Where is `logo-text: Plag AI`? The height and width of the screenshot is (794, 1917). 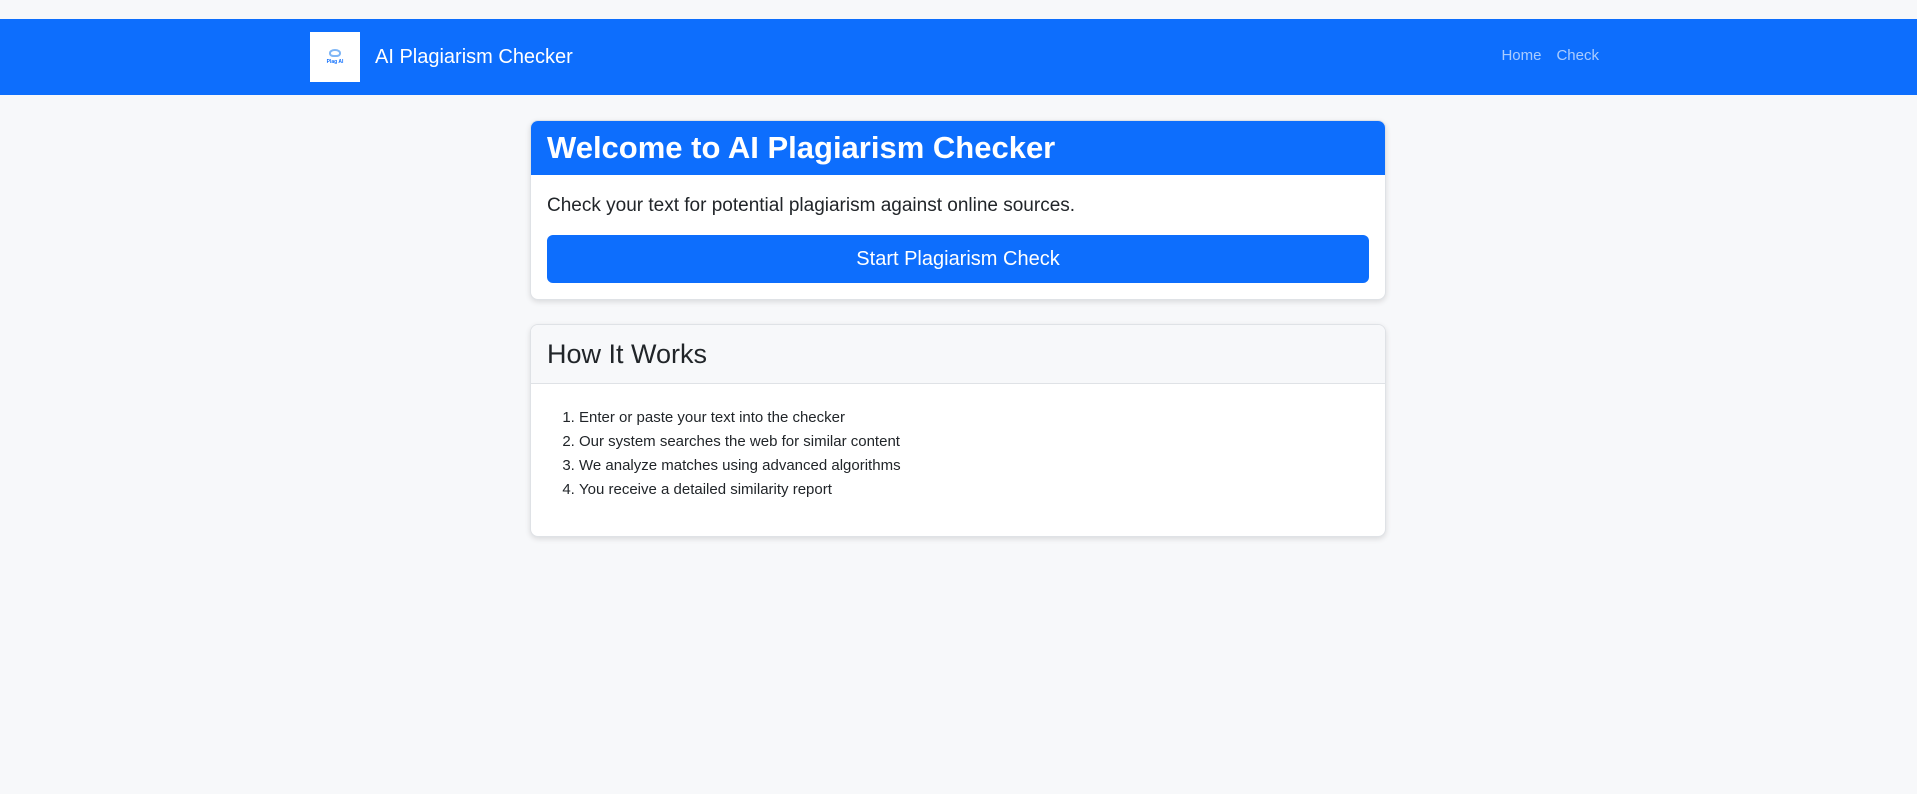
logo-text: Plag AI is located at coordinates (335, 62).